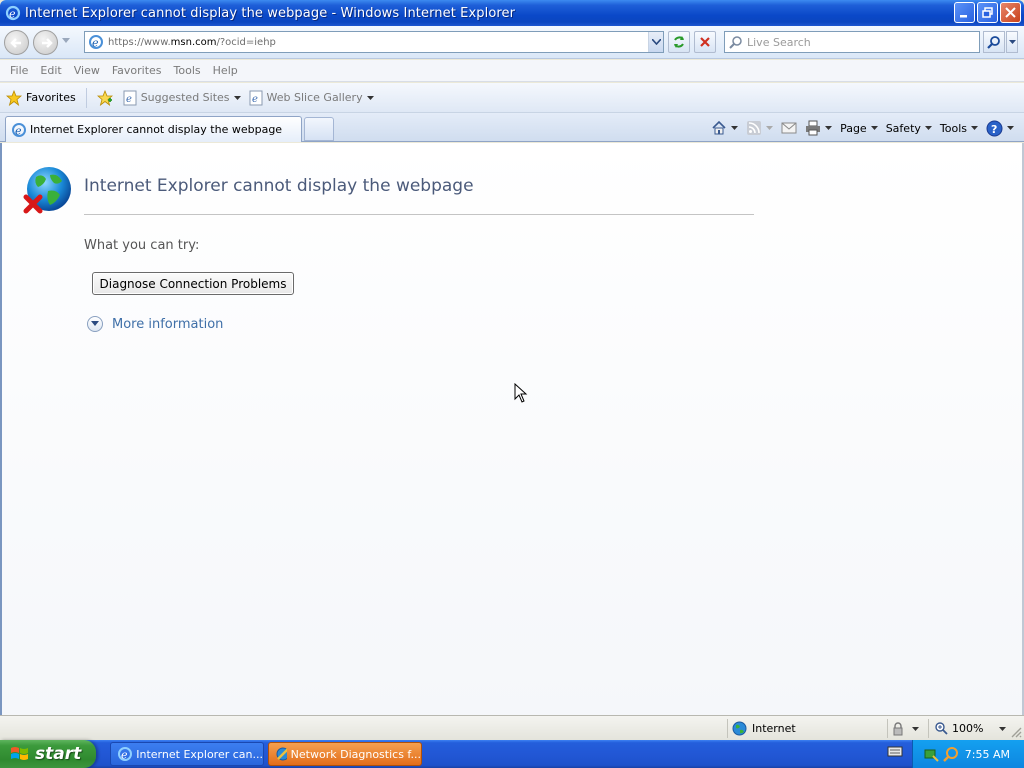 The width and height of the screenshot is (1024, 768). Describe the element at coordinates (719, 127) in the screenshot. I see `home-icon` at that location.